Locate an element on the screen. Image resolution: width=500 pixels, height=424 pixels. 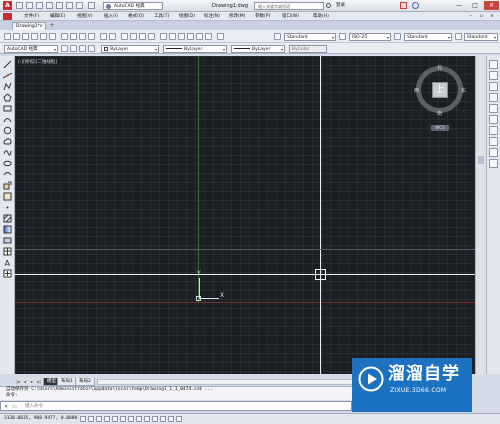
zoom-window-icon is located at coordinates (142, 36).